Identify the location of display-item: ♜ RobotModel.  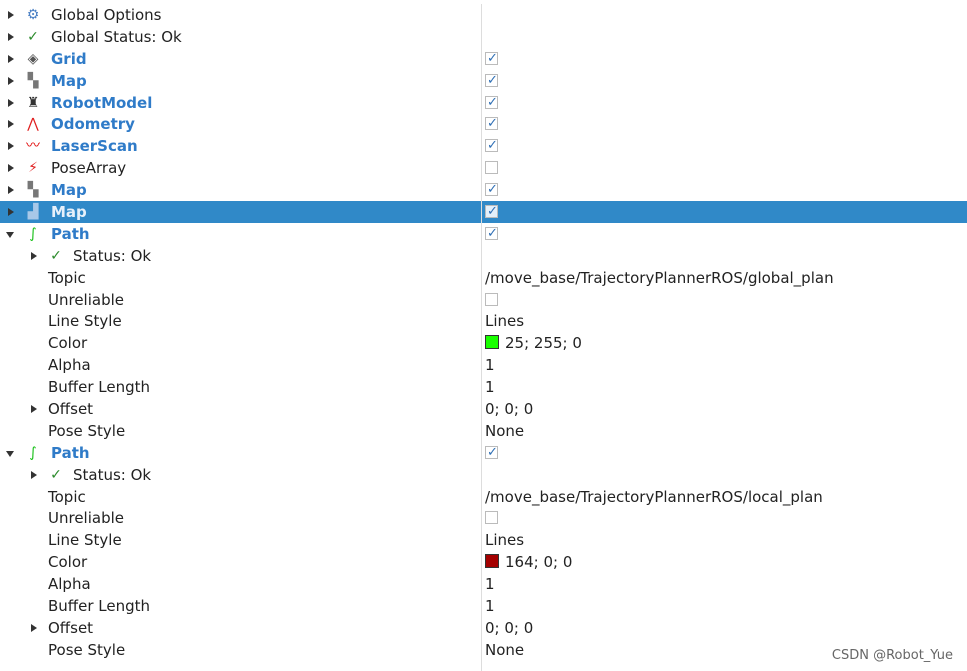
(483, 103).